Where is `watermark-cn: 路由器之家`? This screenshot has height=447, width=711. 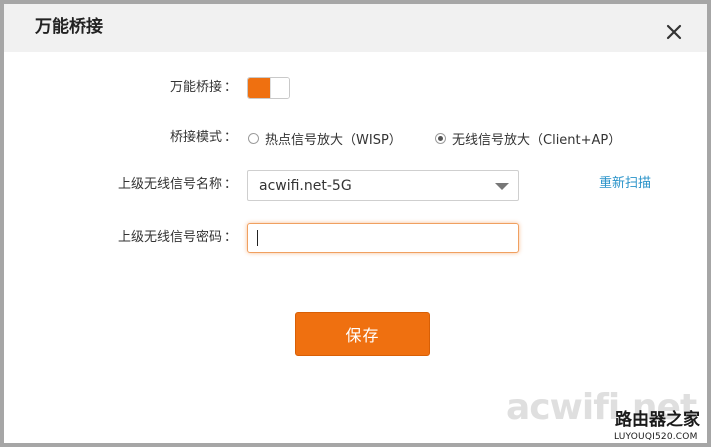 watermark-cn: 路由器之家 is located at coordinates (657, 420).